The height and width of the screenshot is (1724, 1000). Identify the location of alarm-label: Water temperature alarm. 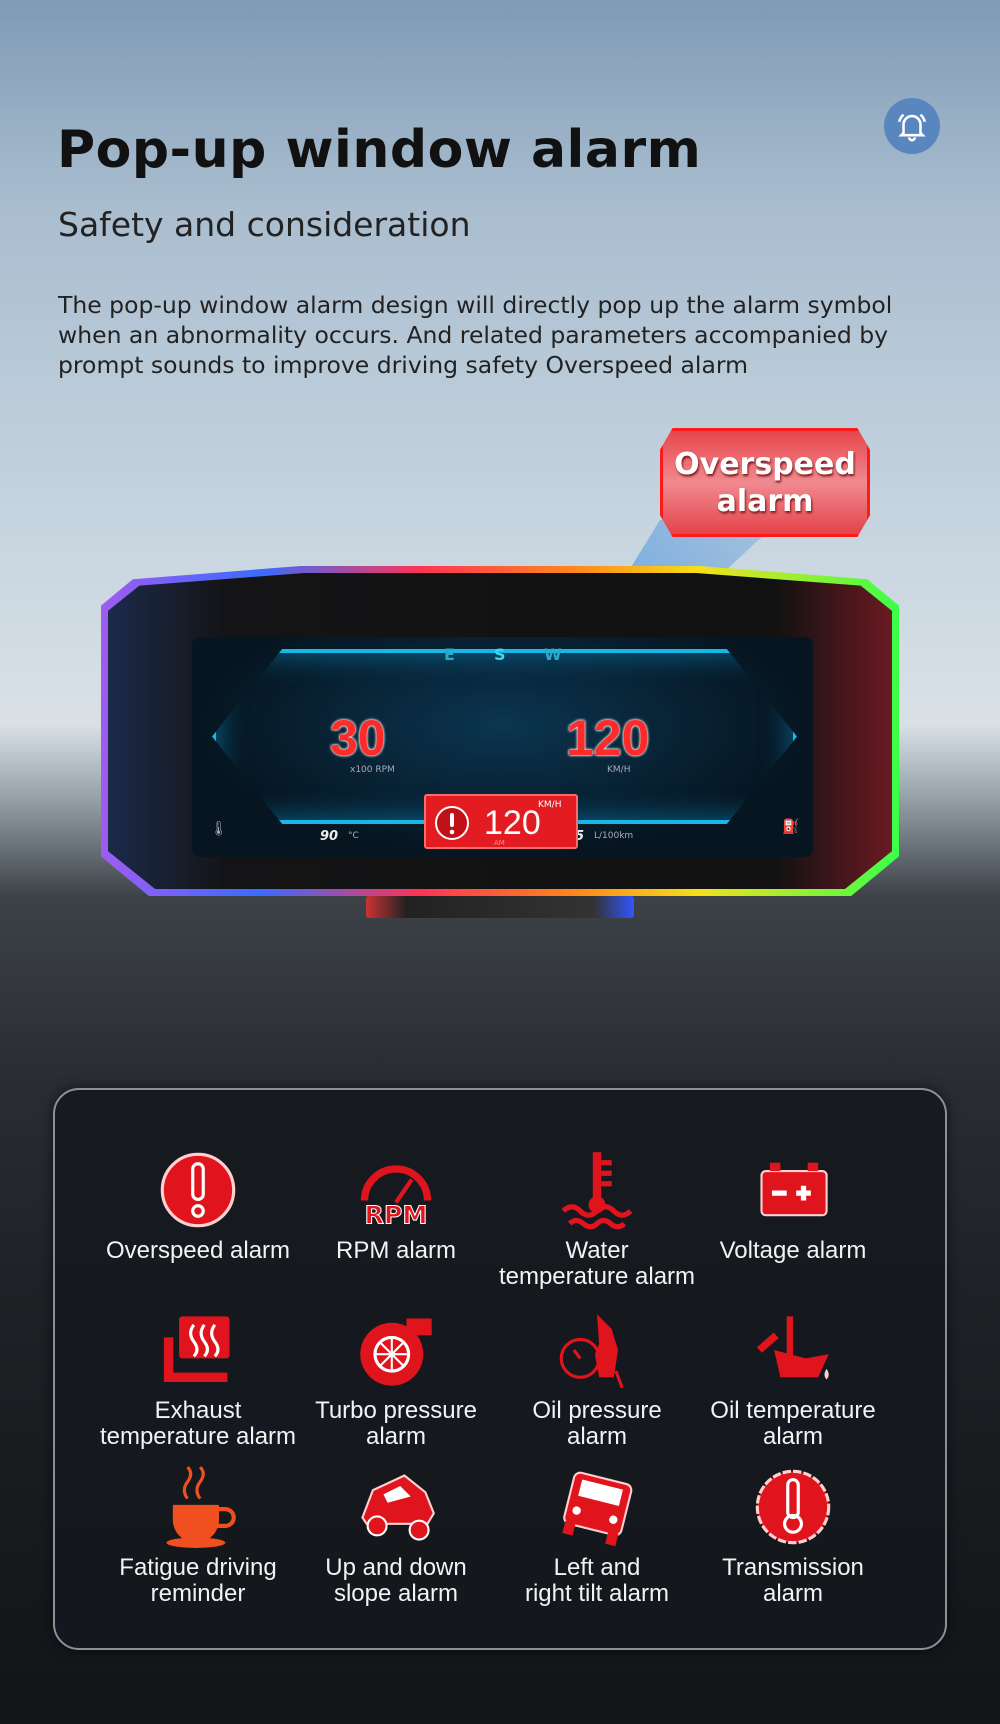
(597, 1263).